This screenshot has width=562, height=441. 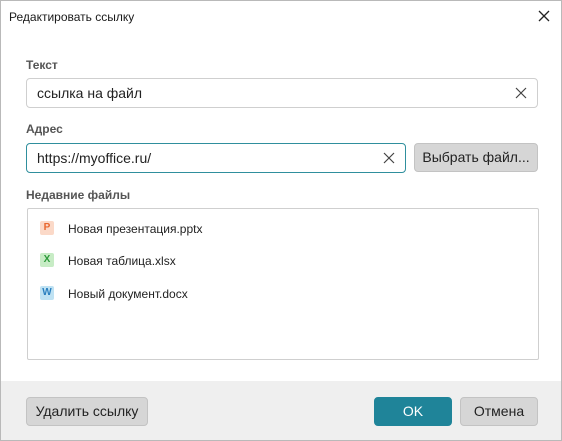 I want to click on file-name: Новая презентация.pptx, so click(x=135, y=229).